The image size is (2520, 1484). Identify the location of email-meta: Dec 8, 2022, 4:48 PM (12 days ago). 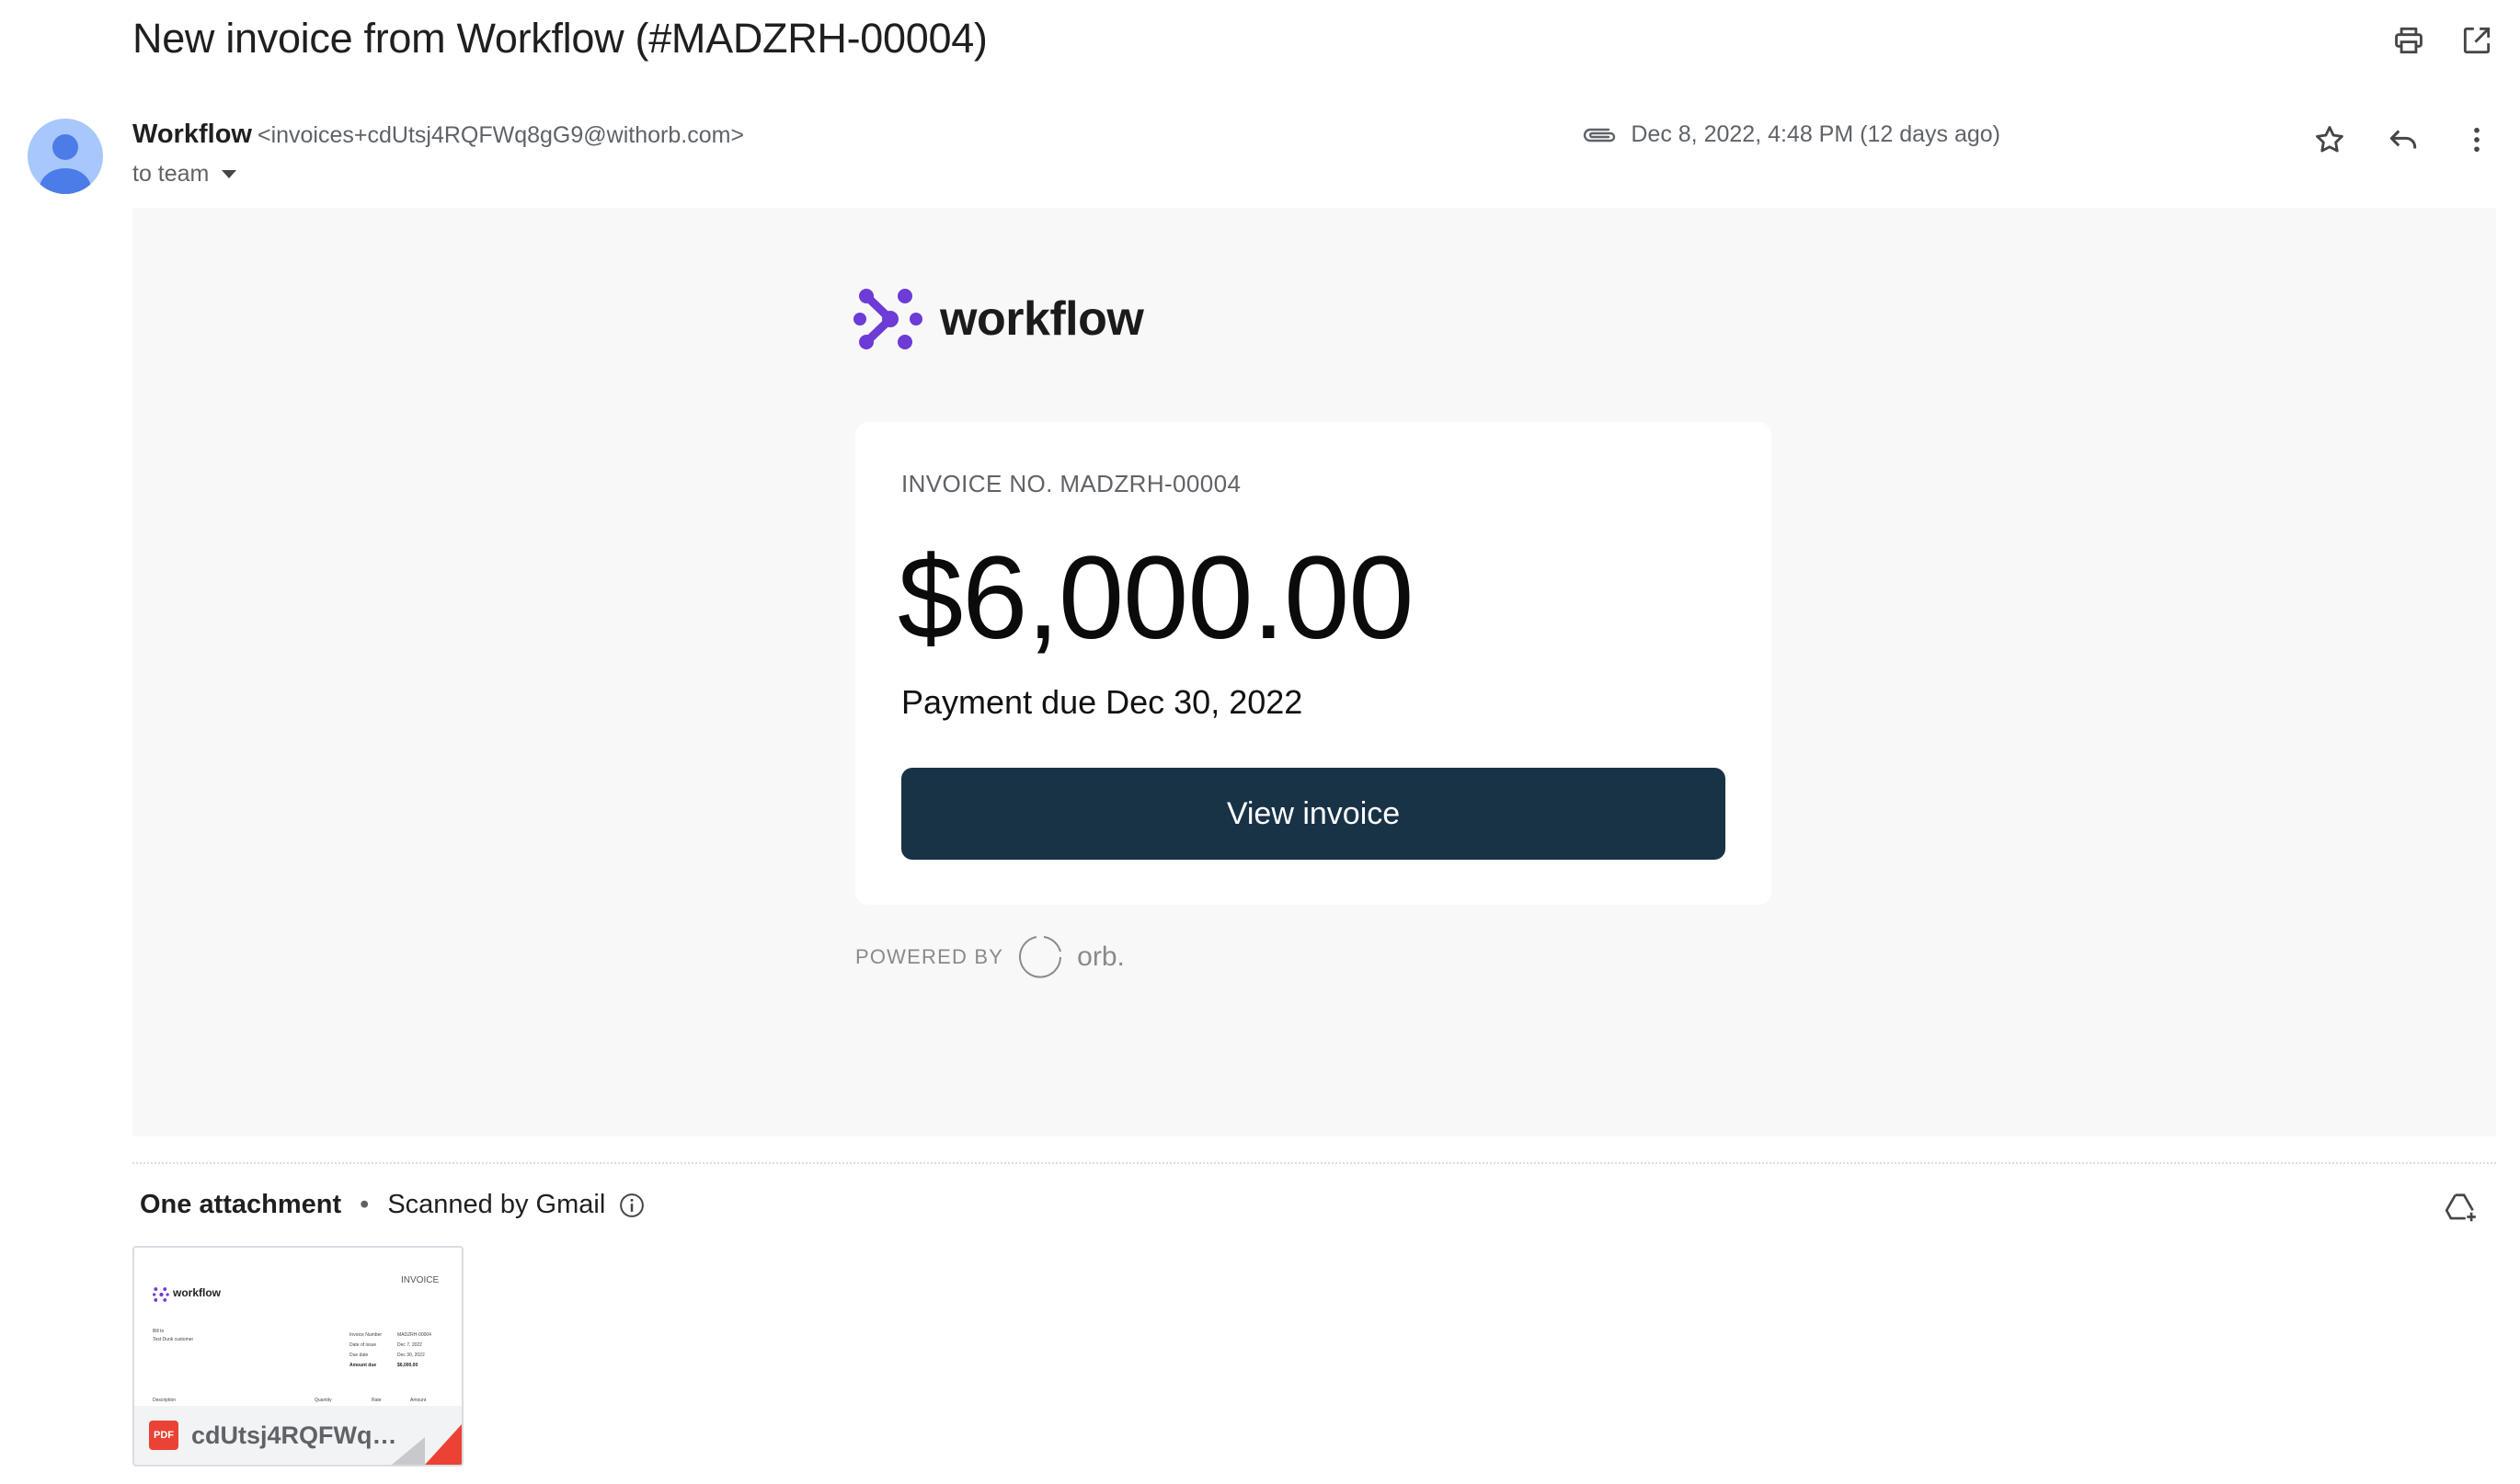
(1790, 134).